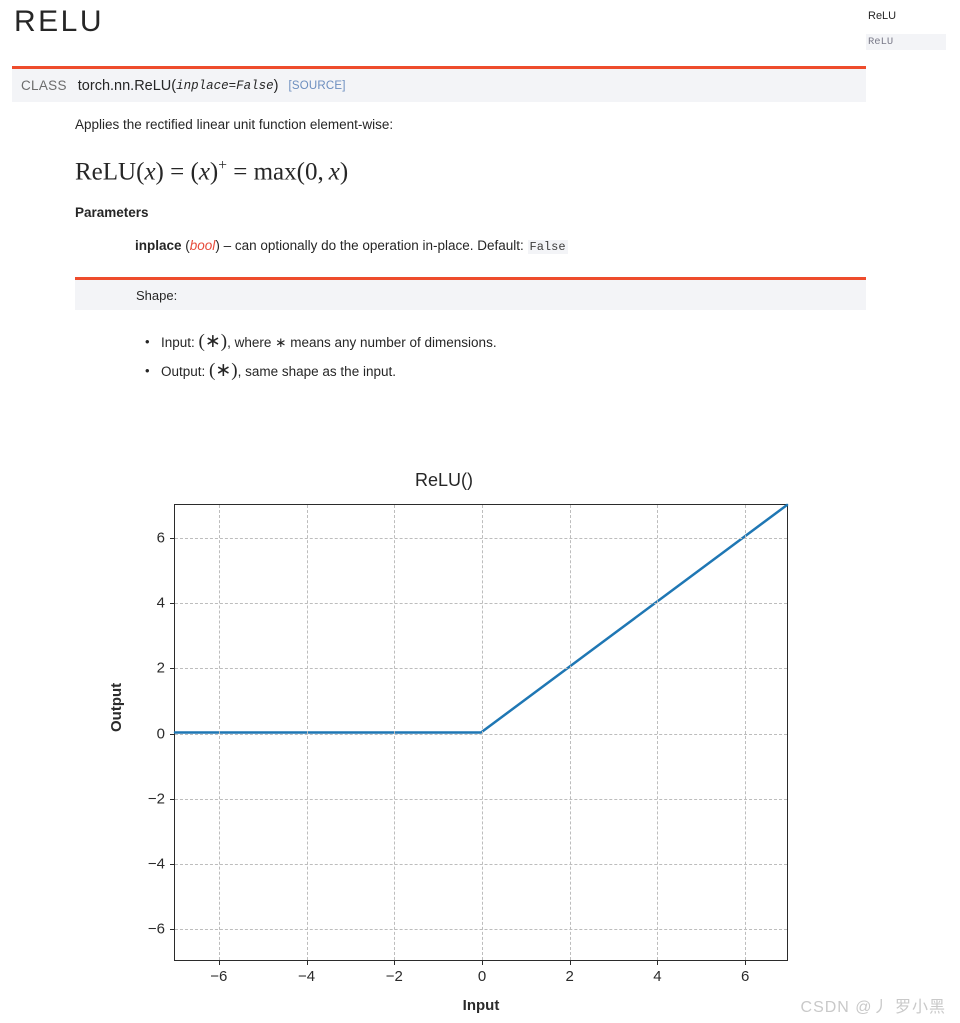 The width and height of the screenshot is (960, 1023). What do you see at coordinates (505, 371) in the screenshot?
I see `list-item: Output: (∗), same shape as the input.` at bounding box center [505, 371].